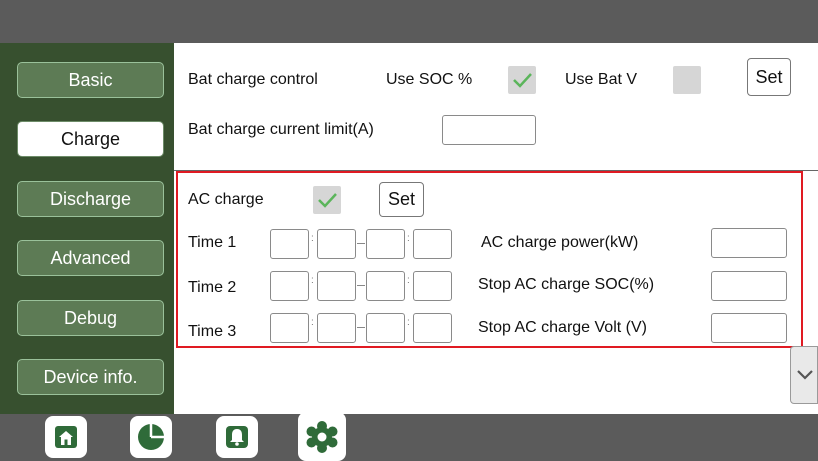 Image resolution: width=818 pixels, height=461 pixels. Describe the element at coordinates (769, 77) in the screenshot. I see `bat-charge-set-button: Set` at that location.